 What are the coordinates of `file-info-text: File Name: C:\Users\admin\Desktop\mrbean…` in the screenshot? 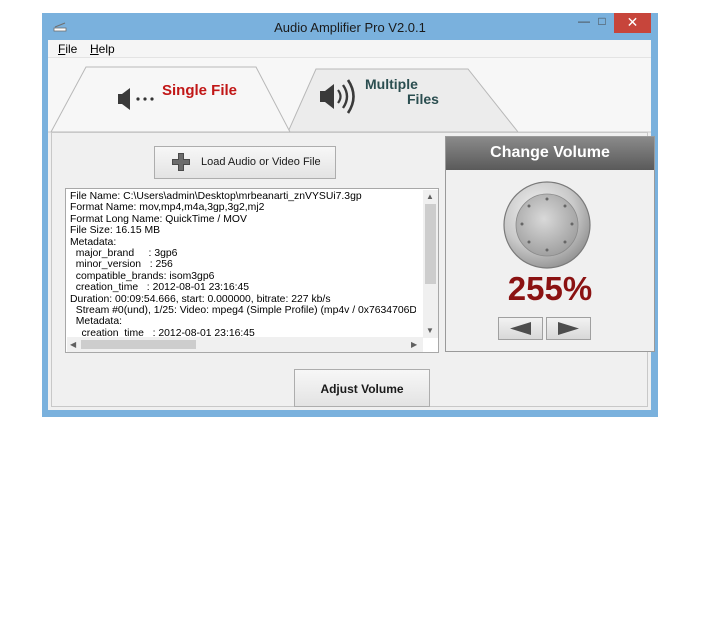 It's located at (243, 265).